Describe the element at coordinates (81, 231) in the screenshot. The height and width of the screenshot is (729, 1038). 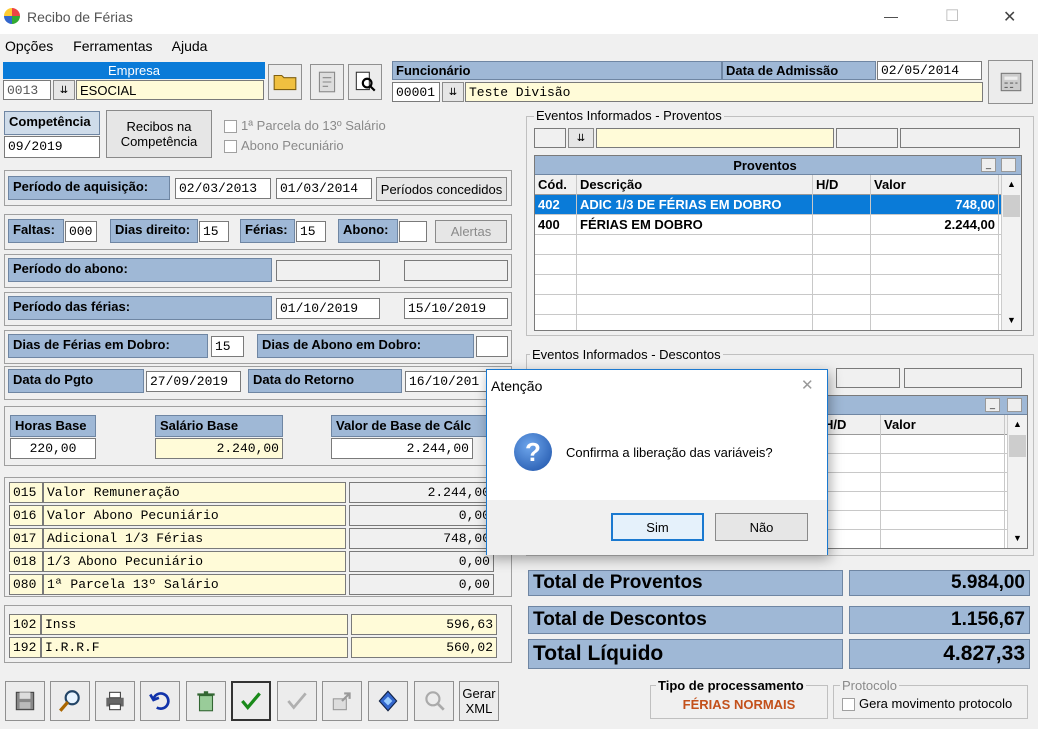
I see `faltas-field: 000` at that location.